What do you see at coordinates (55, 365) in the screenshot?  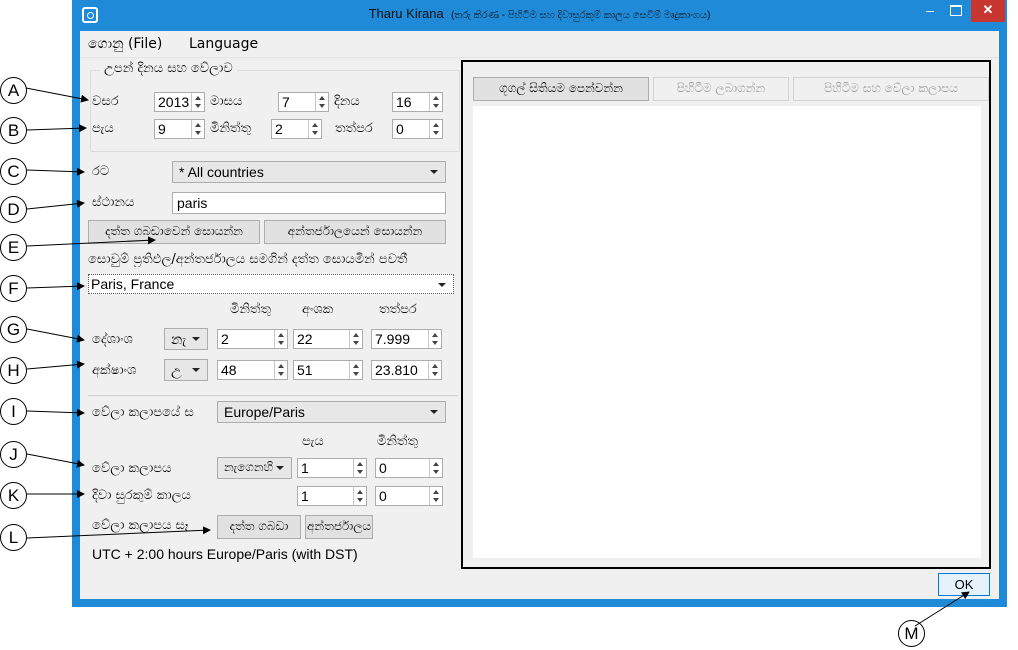 I see `callout-arrow-h` at bounding box center [55, 365].